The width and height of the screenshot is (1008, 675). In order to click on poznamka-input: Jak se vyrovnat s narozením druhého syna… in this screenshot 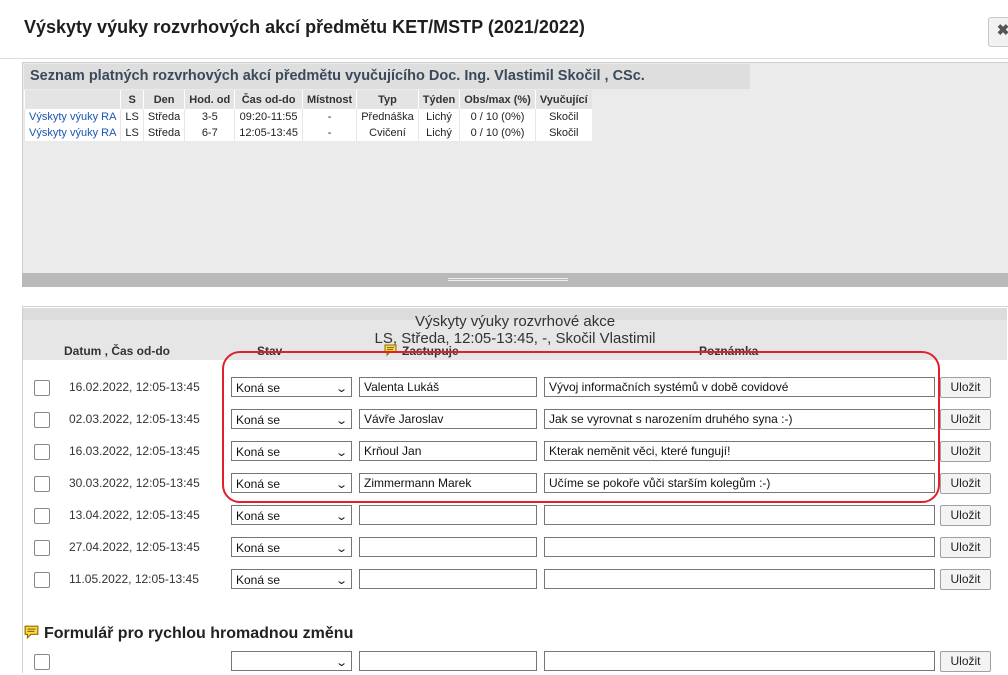, I will do `click(739, 419)`.